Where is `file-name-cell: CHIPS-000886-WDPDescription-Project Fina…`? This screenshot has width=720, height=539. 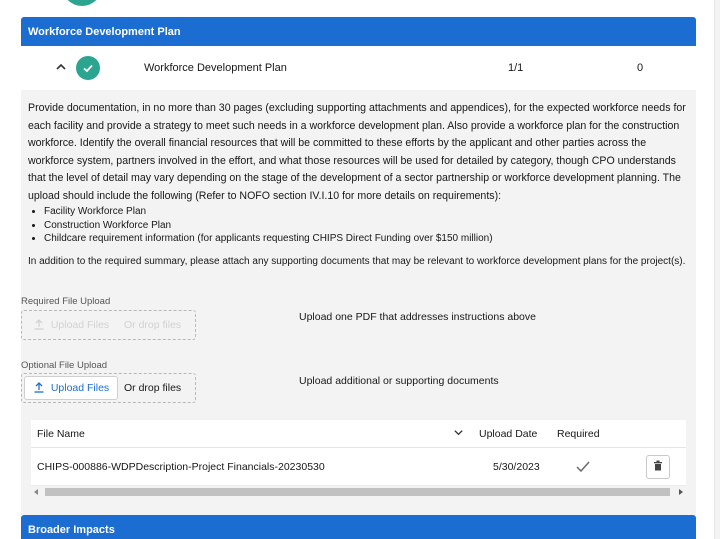
file-name-cell: CHIPS-000886-WDPDescription-Project Fina… is located at coordinates (181, 466).